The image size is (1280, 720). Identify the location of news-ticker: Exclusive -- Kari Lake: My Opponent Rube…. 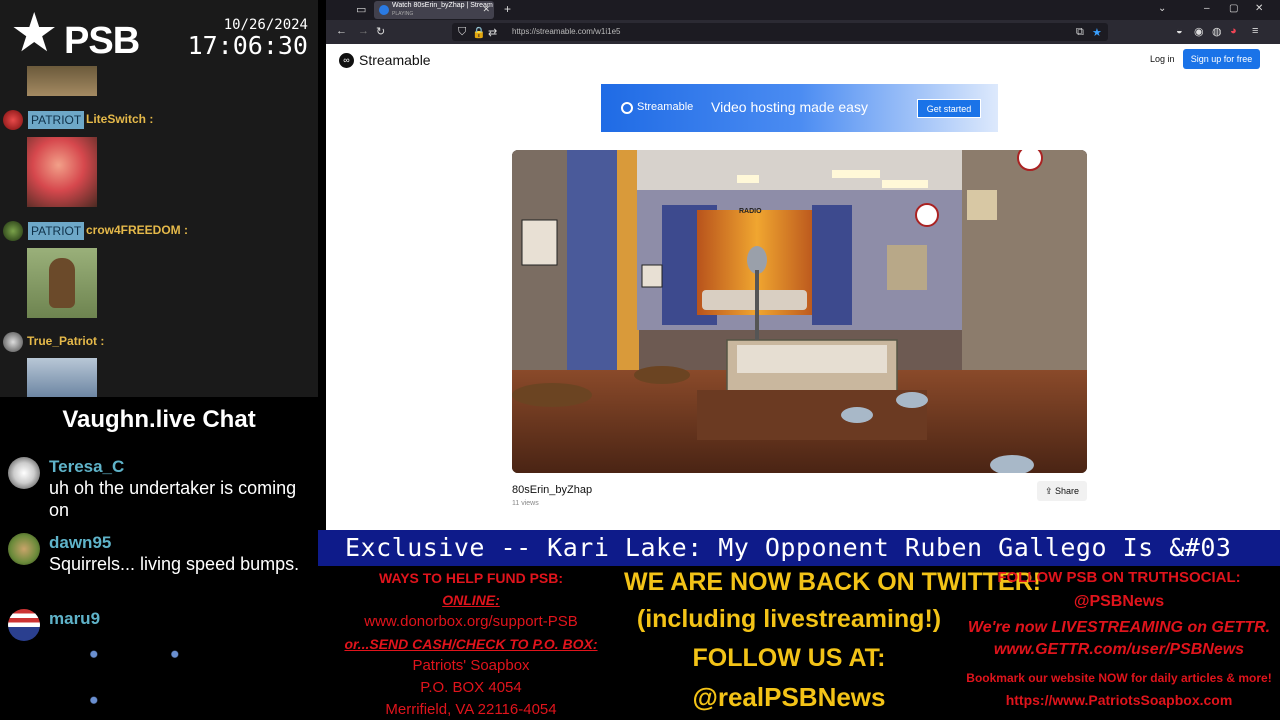
(799, 548).